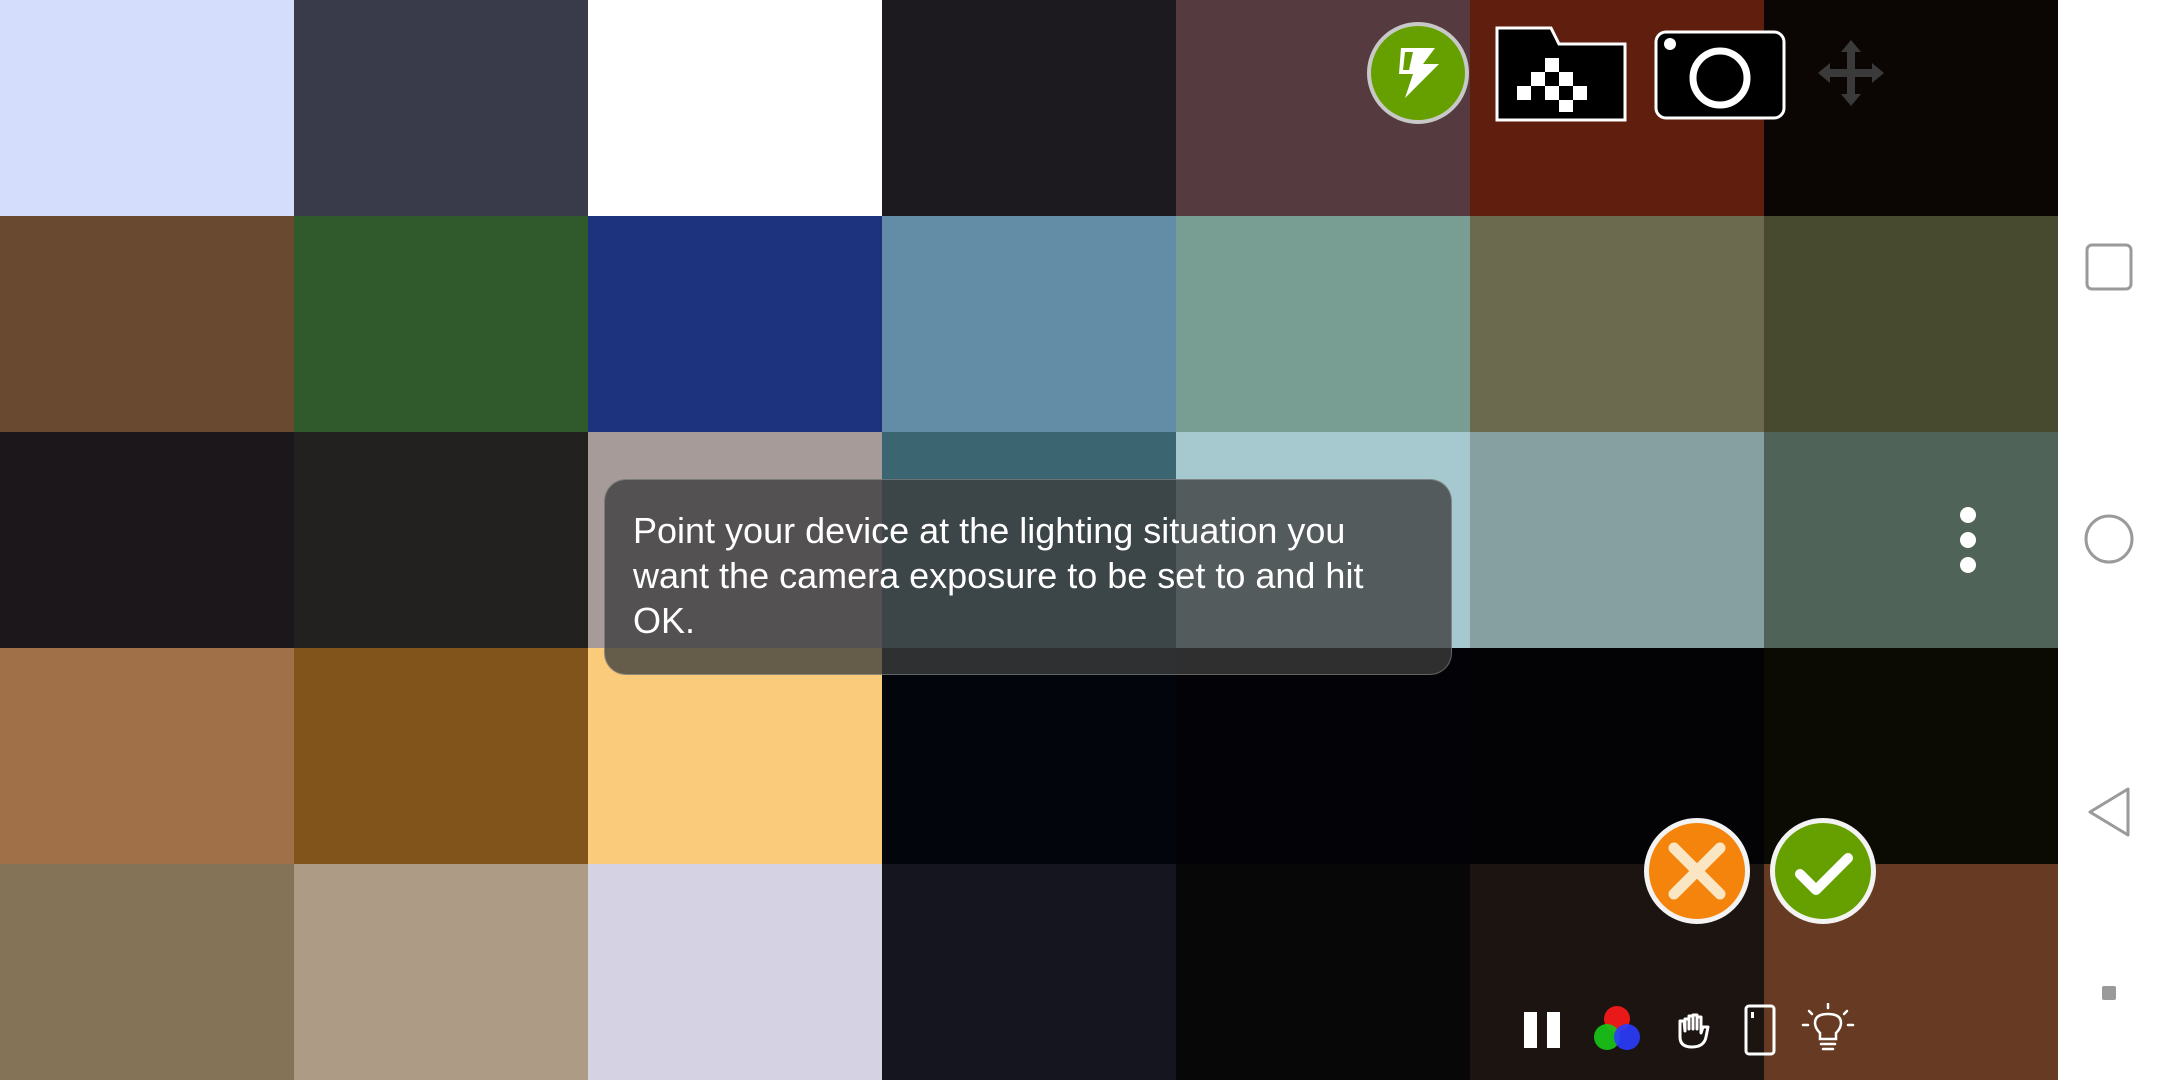 The height and width of the screenshot is (1080, 2160). I want to click on pause-icon, so click(1542, 1030).